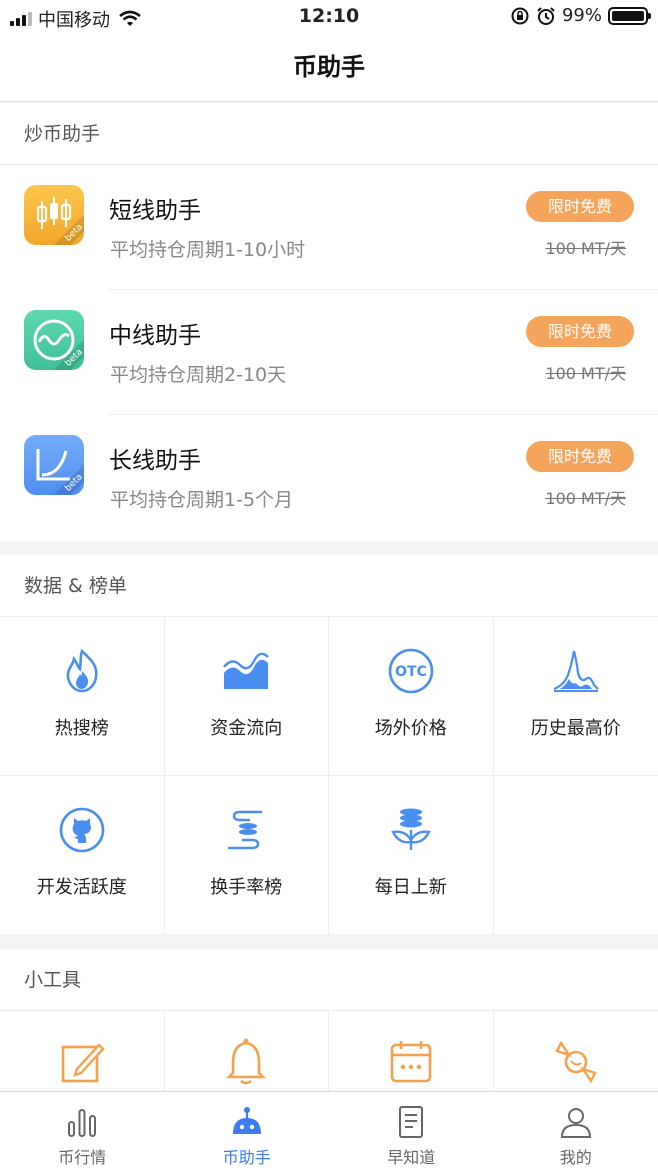 The height and width of the screenshot is (1170, 658). Describe the element at coordinates (54, 215) in the screenshot. I see `candlestick-icon: beta` at that location.